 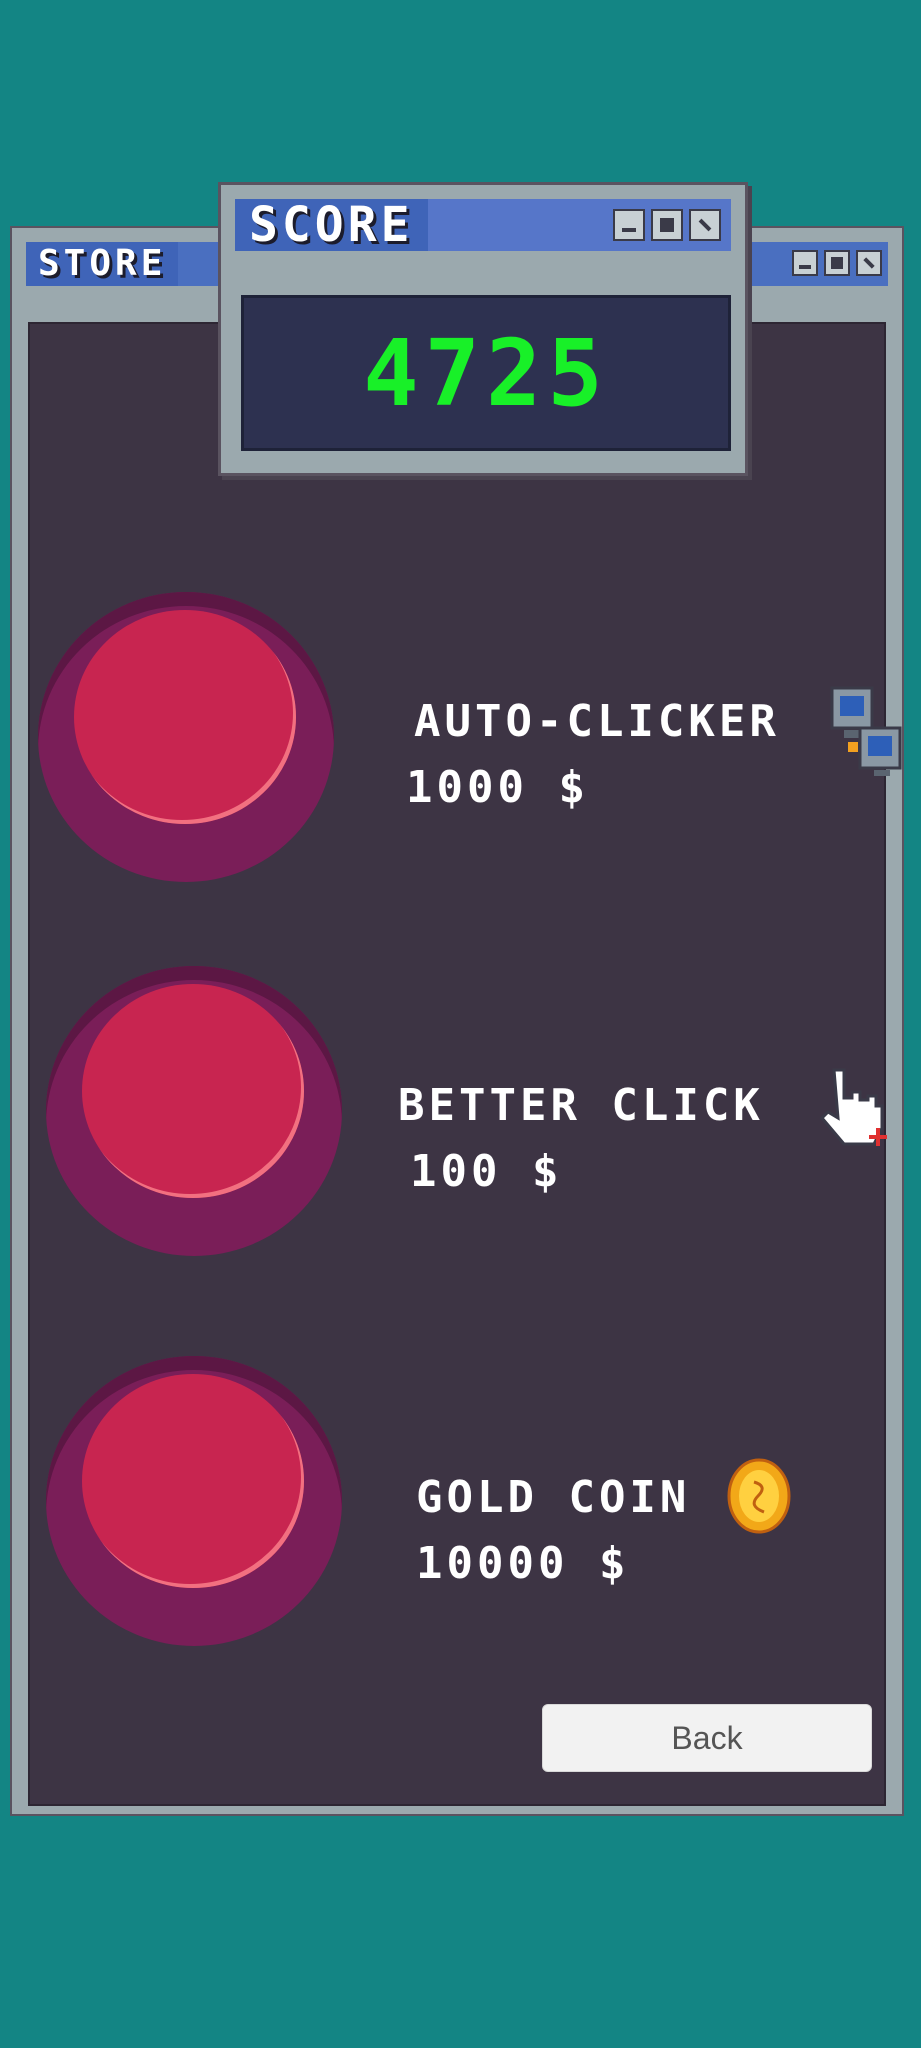 What do you see at coordinates (597, 721) in the screenshot?
I see `item-name-auto-clicker: AUTO-CLICKER` at bounding box center [597, 721].